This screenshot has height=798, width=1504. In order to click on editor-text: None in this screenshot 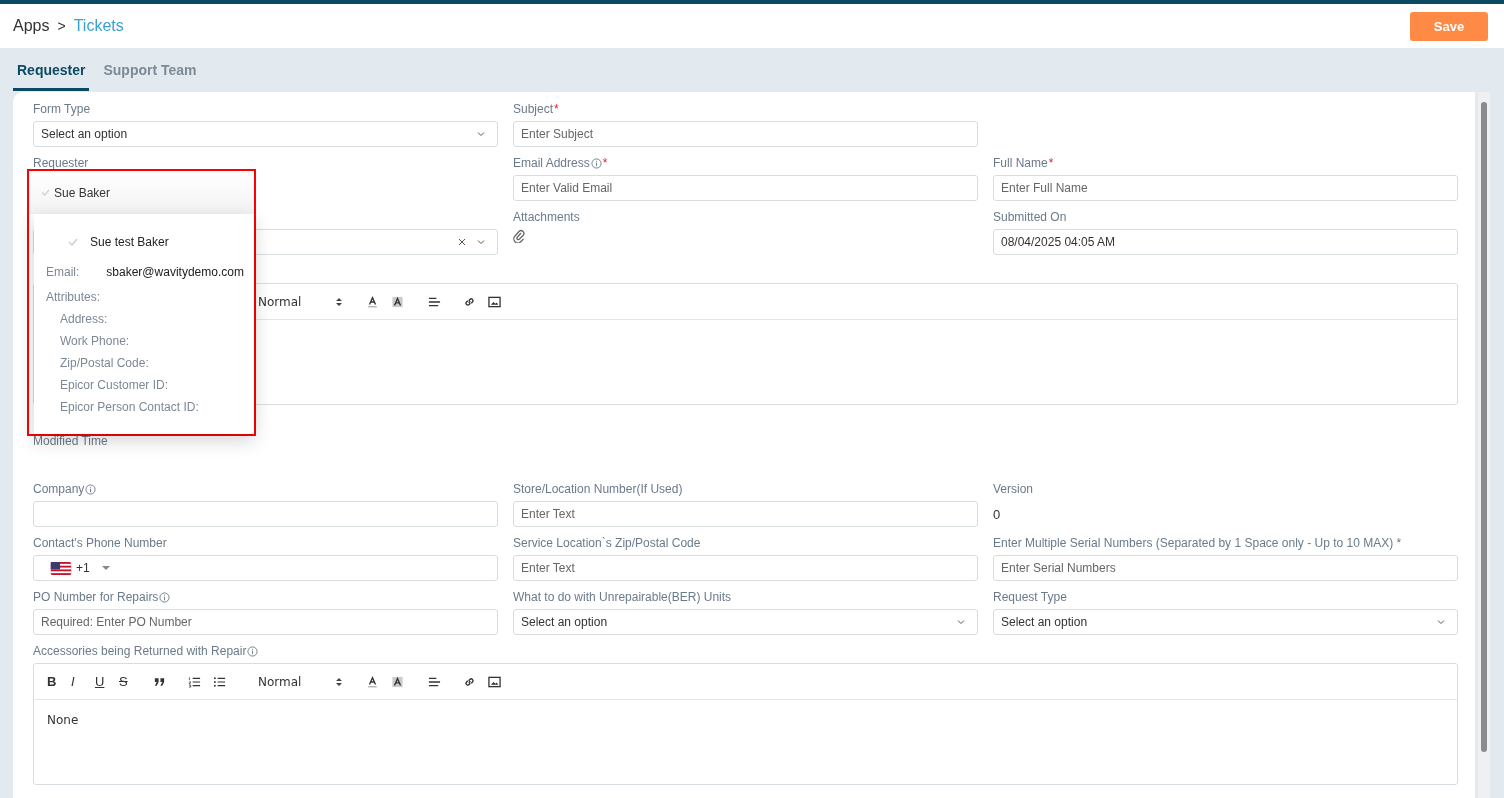, I will do `click(63, 720)`.